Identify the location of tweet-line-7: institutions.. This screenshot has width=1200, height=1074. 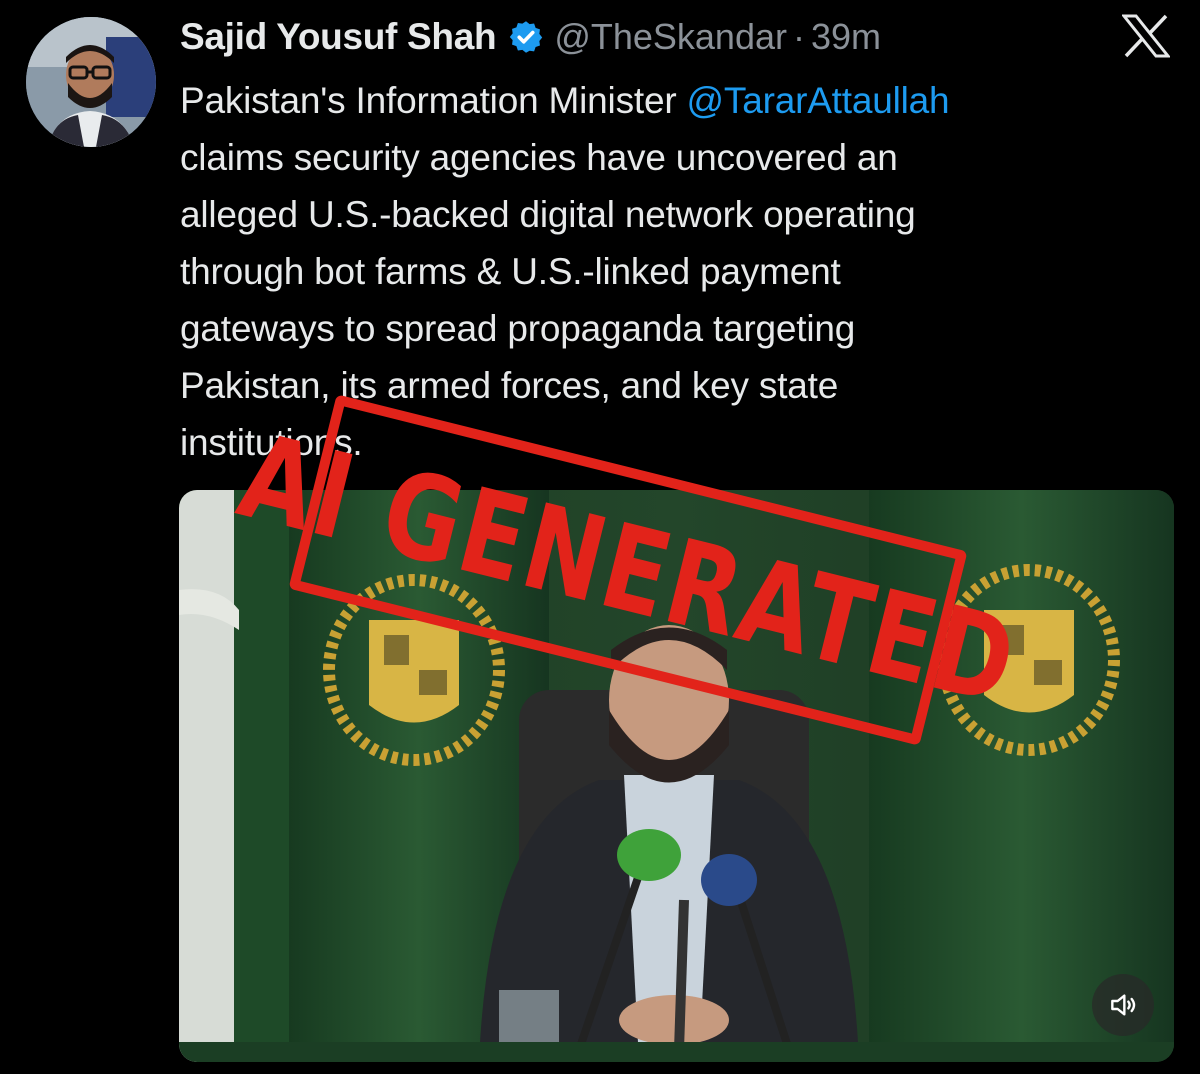
(271, 442).